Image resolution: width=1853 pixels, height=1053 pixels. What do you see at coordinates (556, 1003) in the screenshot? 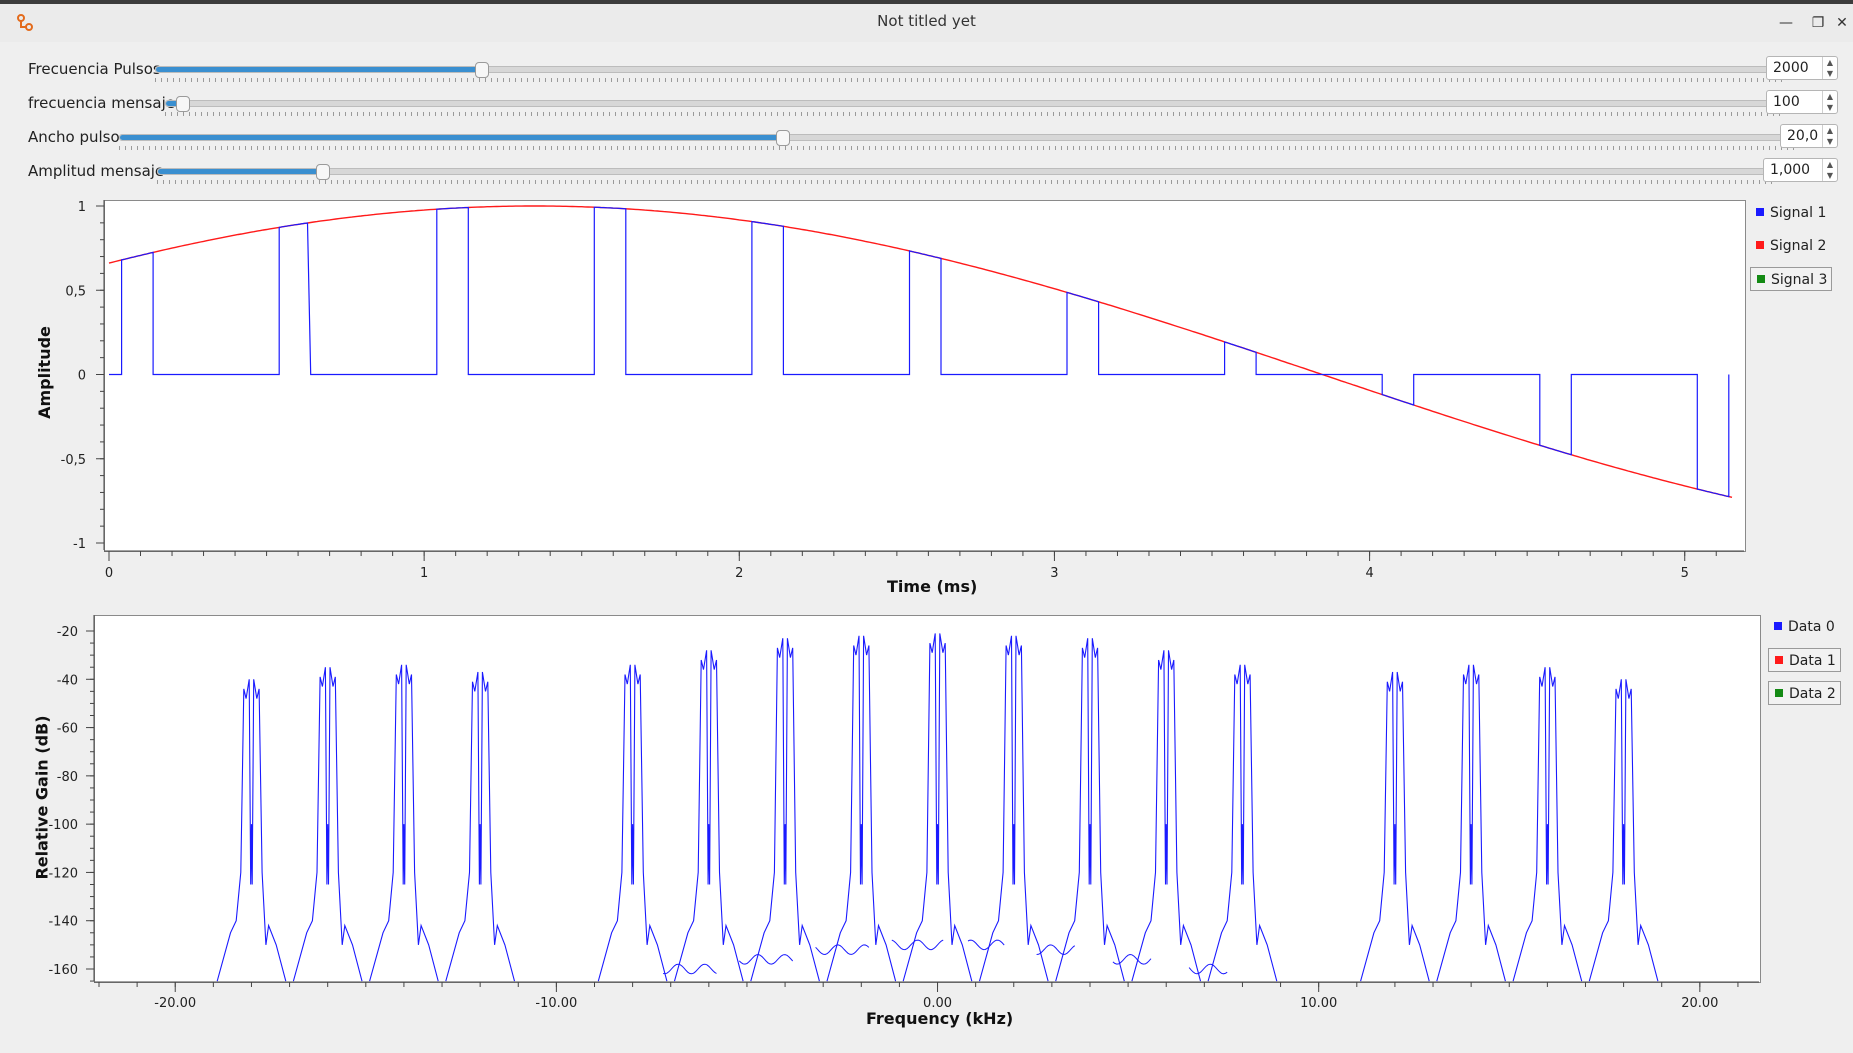
I see `freq-x-tick-label: -10.00` at bounding box center [556, 1003].